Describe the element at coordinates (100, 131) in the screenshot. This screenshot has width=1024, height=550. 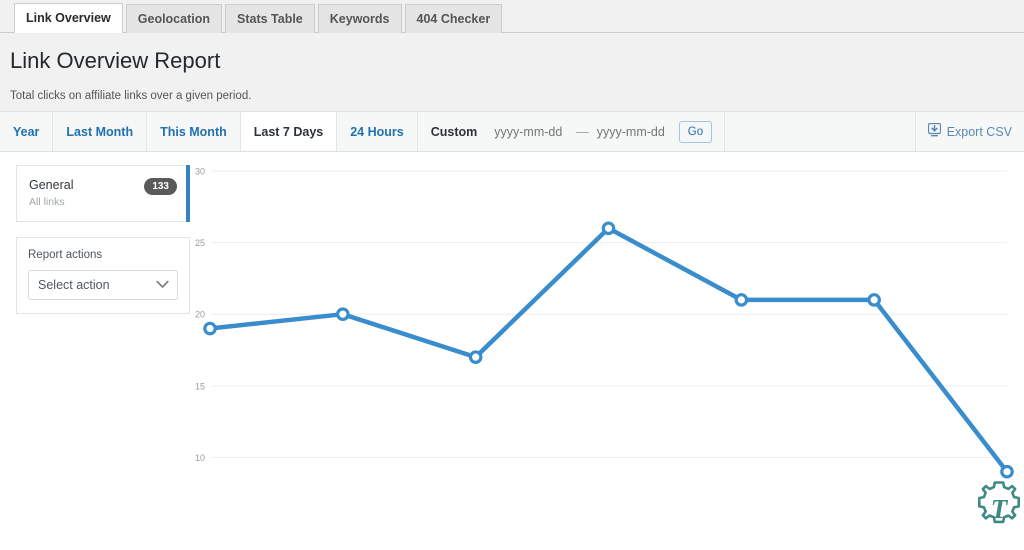
I see `range-last-month: Last Month` at that location.